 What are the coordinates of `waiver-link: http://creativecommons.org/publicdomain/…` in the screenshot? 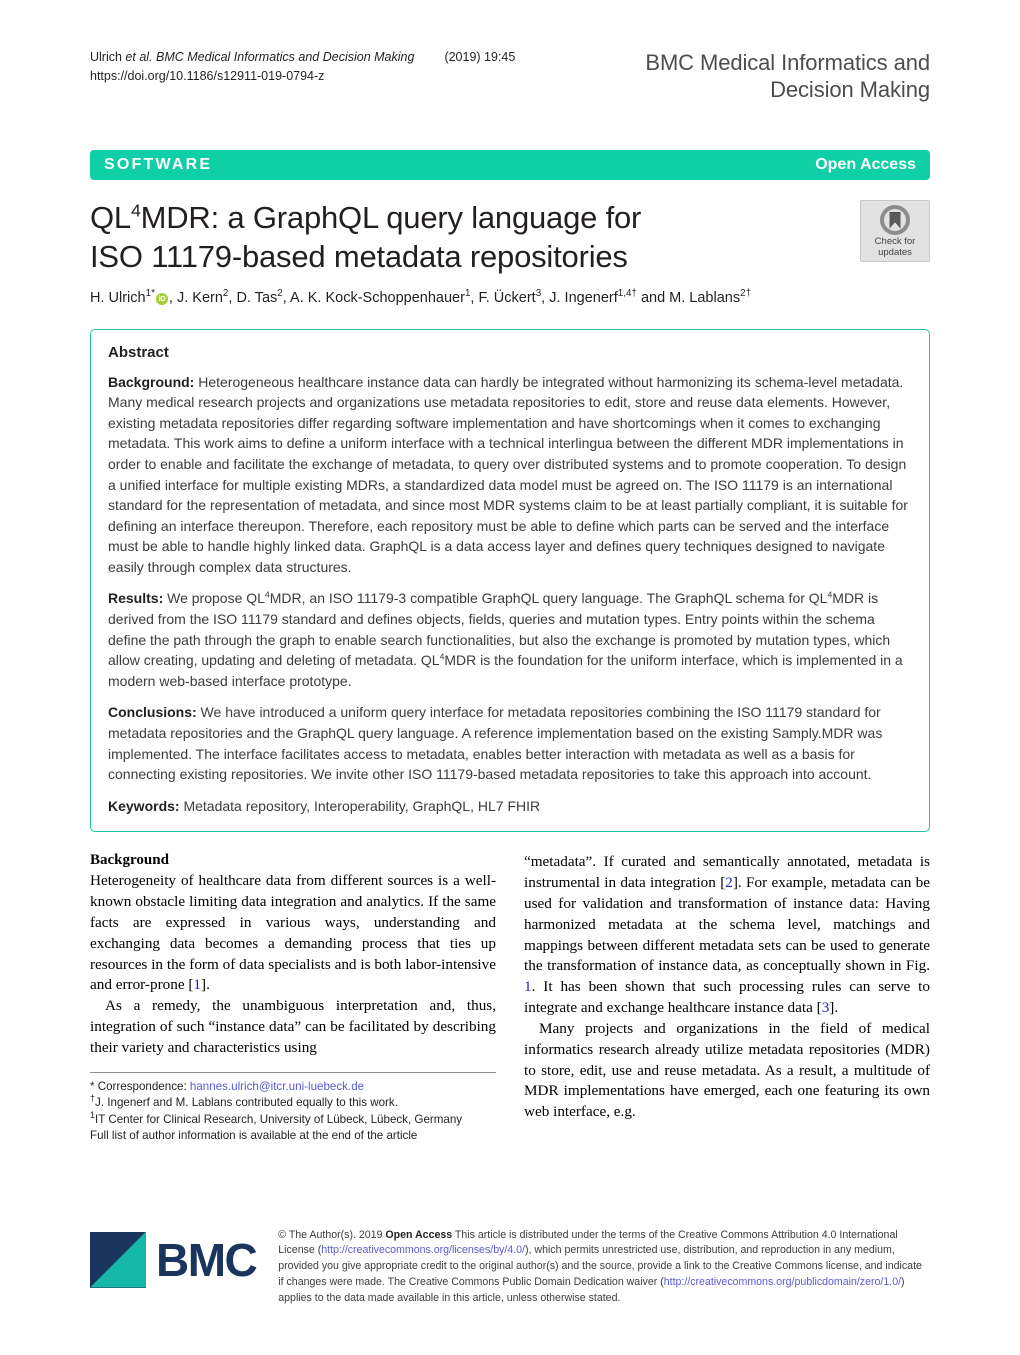 It's located at (782, 1282).